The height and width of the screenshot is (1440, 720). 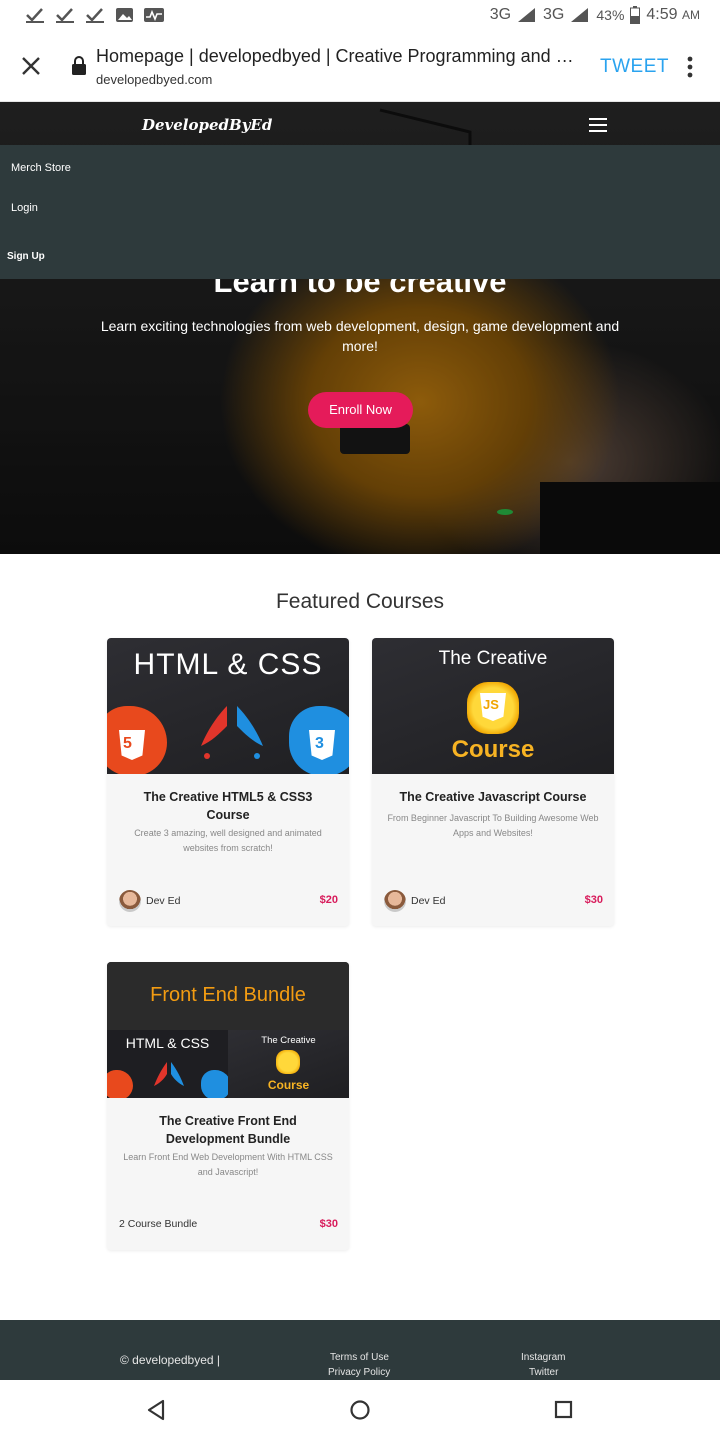 What do you see at coordinates (120, 1084) in the screenshot?
I see `html5-shield-icon` at bounding box center [120, 1084].